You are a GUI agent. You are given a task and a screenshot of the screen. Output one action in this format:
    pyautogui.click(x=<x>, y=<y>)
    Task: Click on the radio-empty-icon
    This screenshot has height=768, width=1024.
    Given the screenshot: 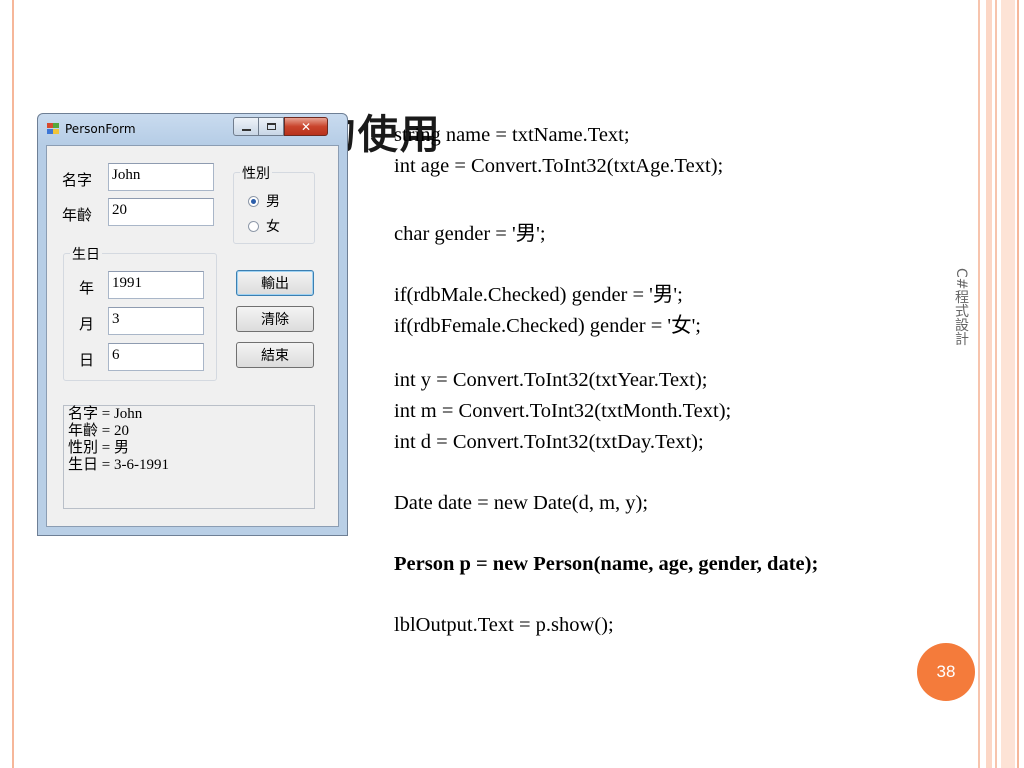 What is the action you would take?
    pyautogui.click(x=253, y=226)
    